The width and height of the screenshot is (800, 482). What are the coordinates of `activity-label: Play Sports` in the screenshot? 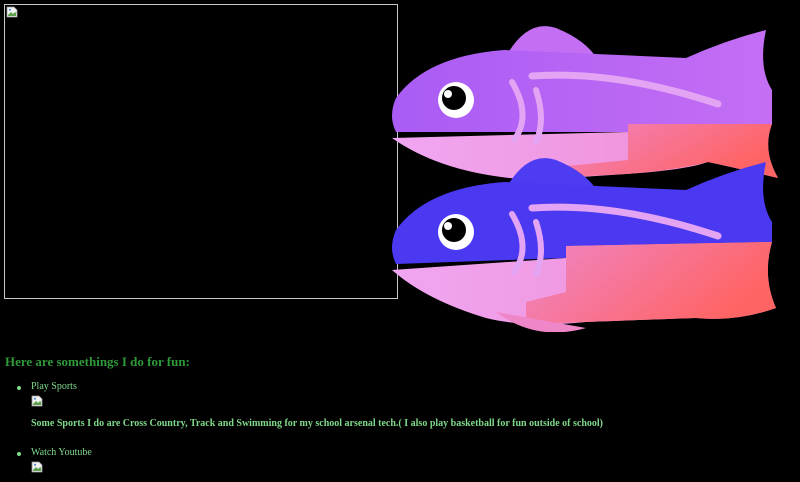 It's located at (54, 386).